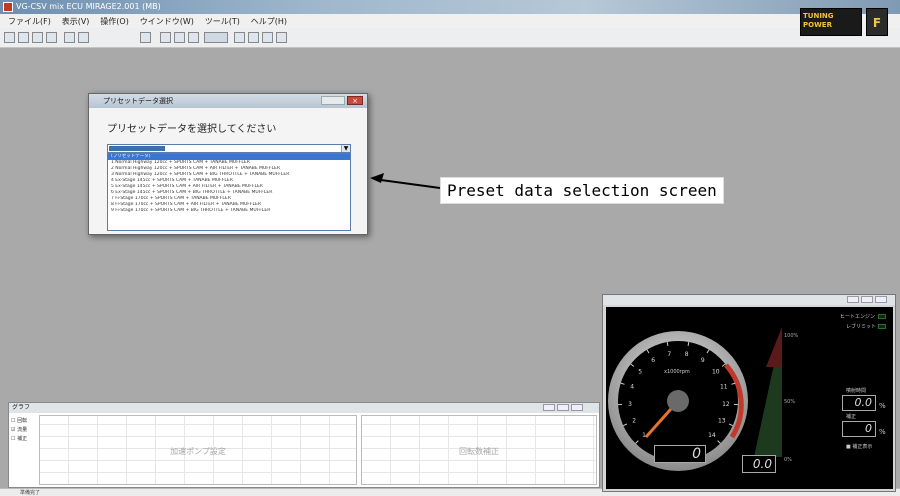 The width and height of the screenshot is (900, 496). What do you see at coordinates (877, 22) in the screenshot?
I see `brand-logo-mark: F` at bounding box center [877, 22].